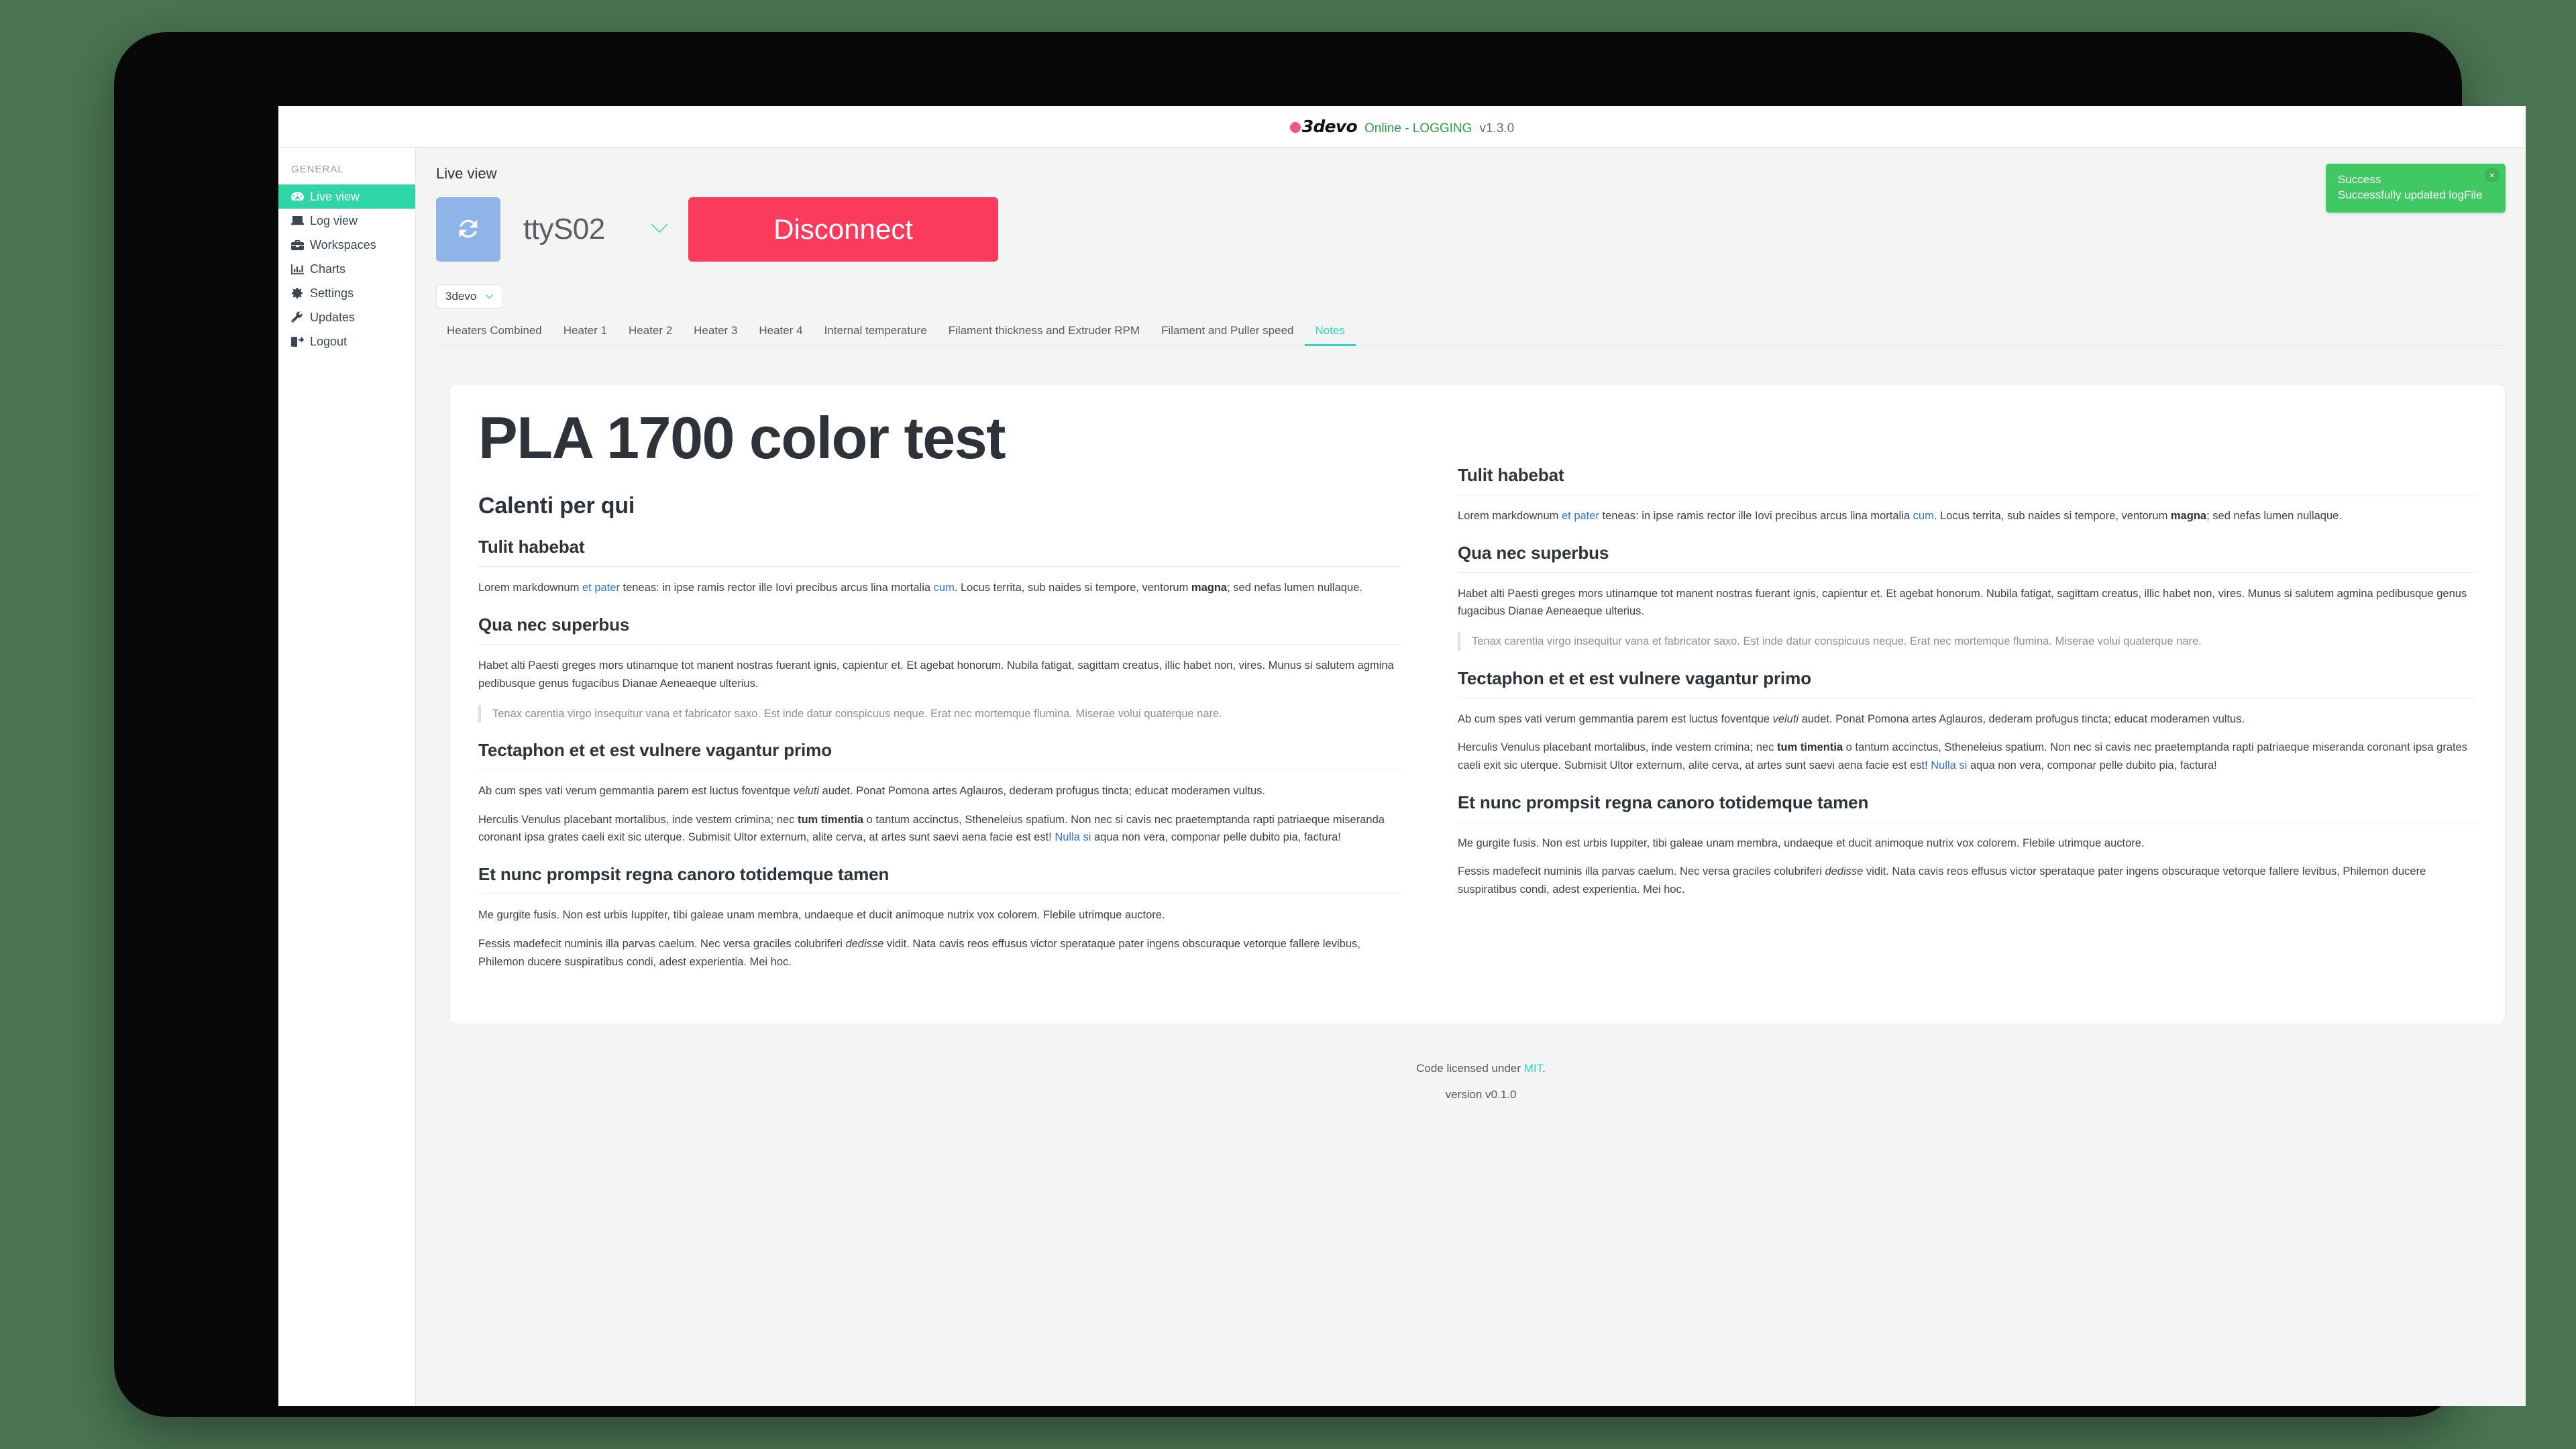  What do you see at coordinates (332, 293) in the screenshot?
I see `sidebar-item-label: Settings` at bounding box center [332, 293].